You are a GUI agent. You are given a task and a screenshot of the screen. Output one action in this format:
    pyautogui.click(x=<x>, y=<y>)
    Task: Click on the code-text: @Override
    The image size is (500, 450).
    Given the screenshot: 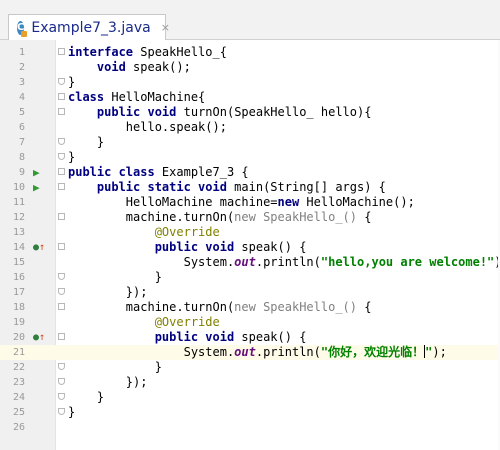 What is the action you would take?
    pyautogui.click(x=144, y=232)
    